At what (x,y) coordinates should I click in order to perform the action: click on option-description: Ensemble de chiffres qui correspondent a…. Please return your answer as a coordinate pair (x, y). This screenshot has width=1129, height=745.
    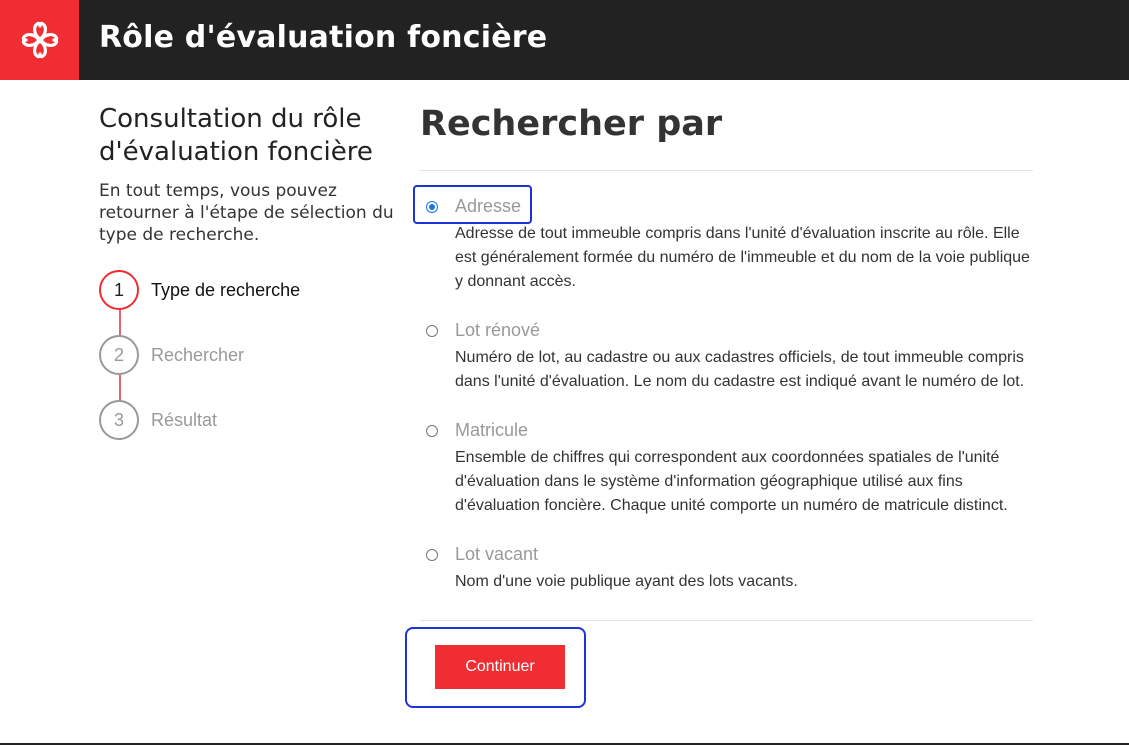
    Looking at the image, I should click on (731, 481).